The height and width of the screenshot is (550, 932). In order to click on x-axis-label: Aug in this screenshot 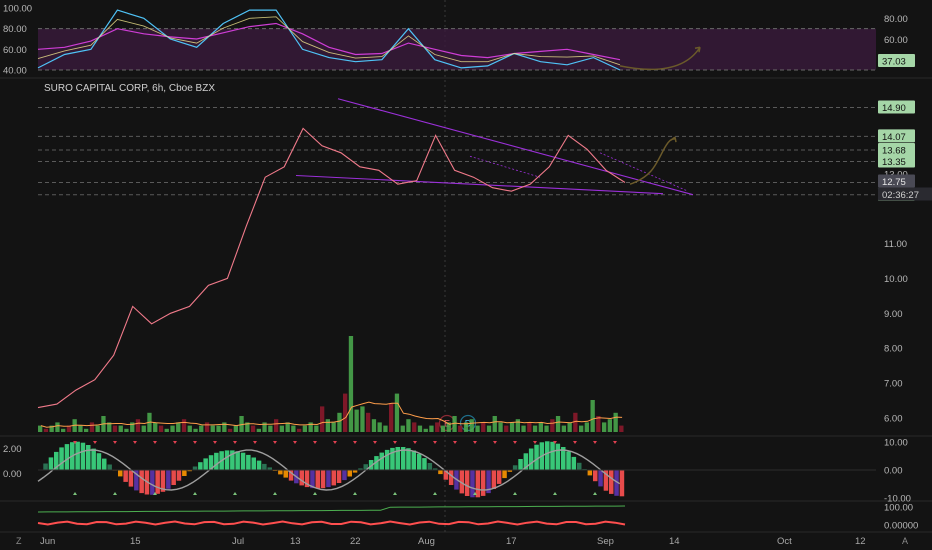, I will do `click(426, 541)`.